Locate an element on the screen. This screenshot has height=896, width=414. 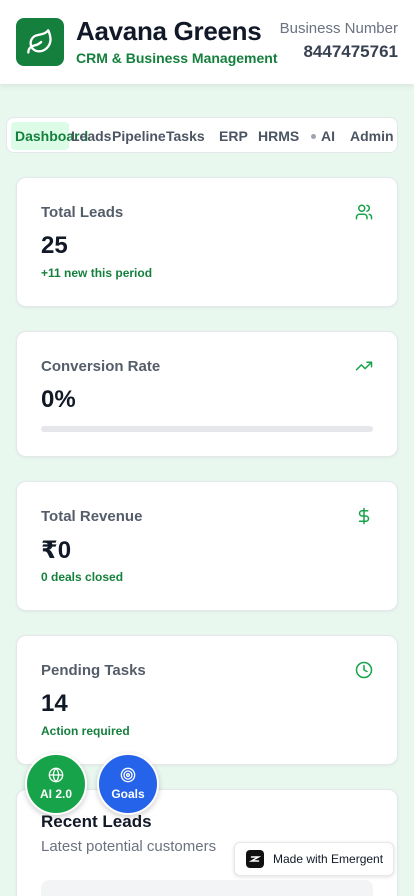
total-revenue-card: Total Revenue ₹0 0 deals closed is located at coordinates (207, 546).